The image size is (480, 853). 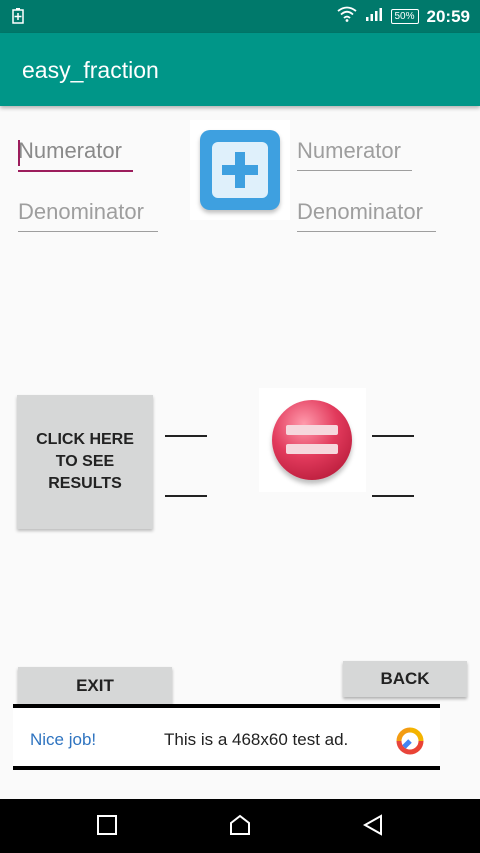 I want to click on back-button: BACK, so click(x=405, y=679).